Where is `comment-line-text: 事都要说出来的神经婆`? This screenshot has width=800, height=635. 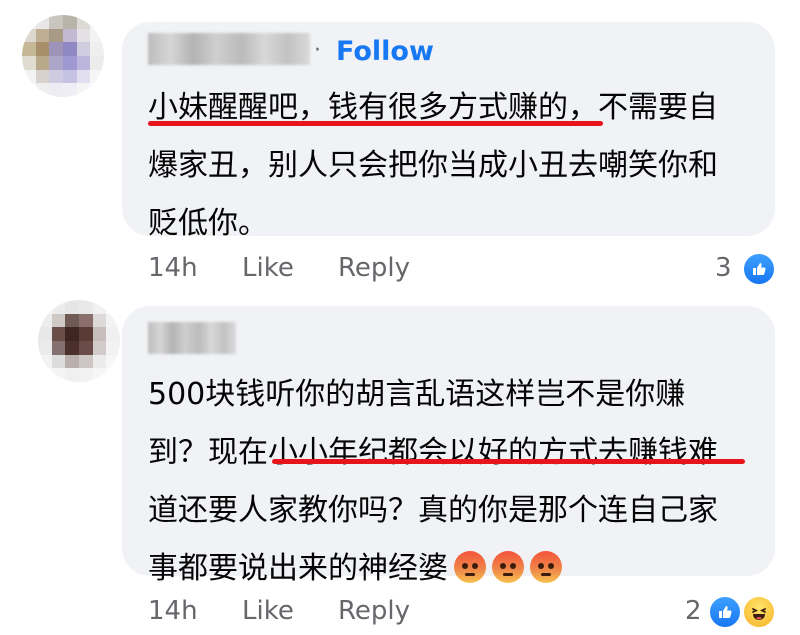
comment-line-text: 事都要说出来的神经婆 is located at coordinates (298, 568).